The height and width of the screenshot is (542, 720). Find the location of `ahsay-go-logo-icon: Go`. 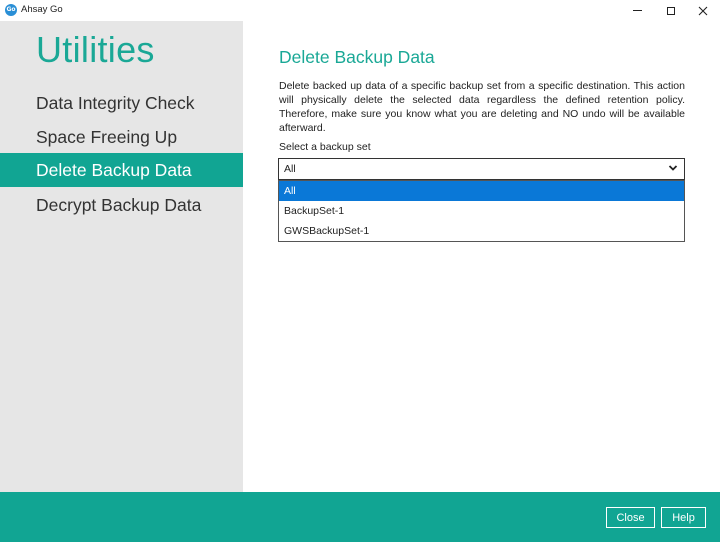

ahsay-go-logo-icon: Go is located at coordinates (11, 10).